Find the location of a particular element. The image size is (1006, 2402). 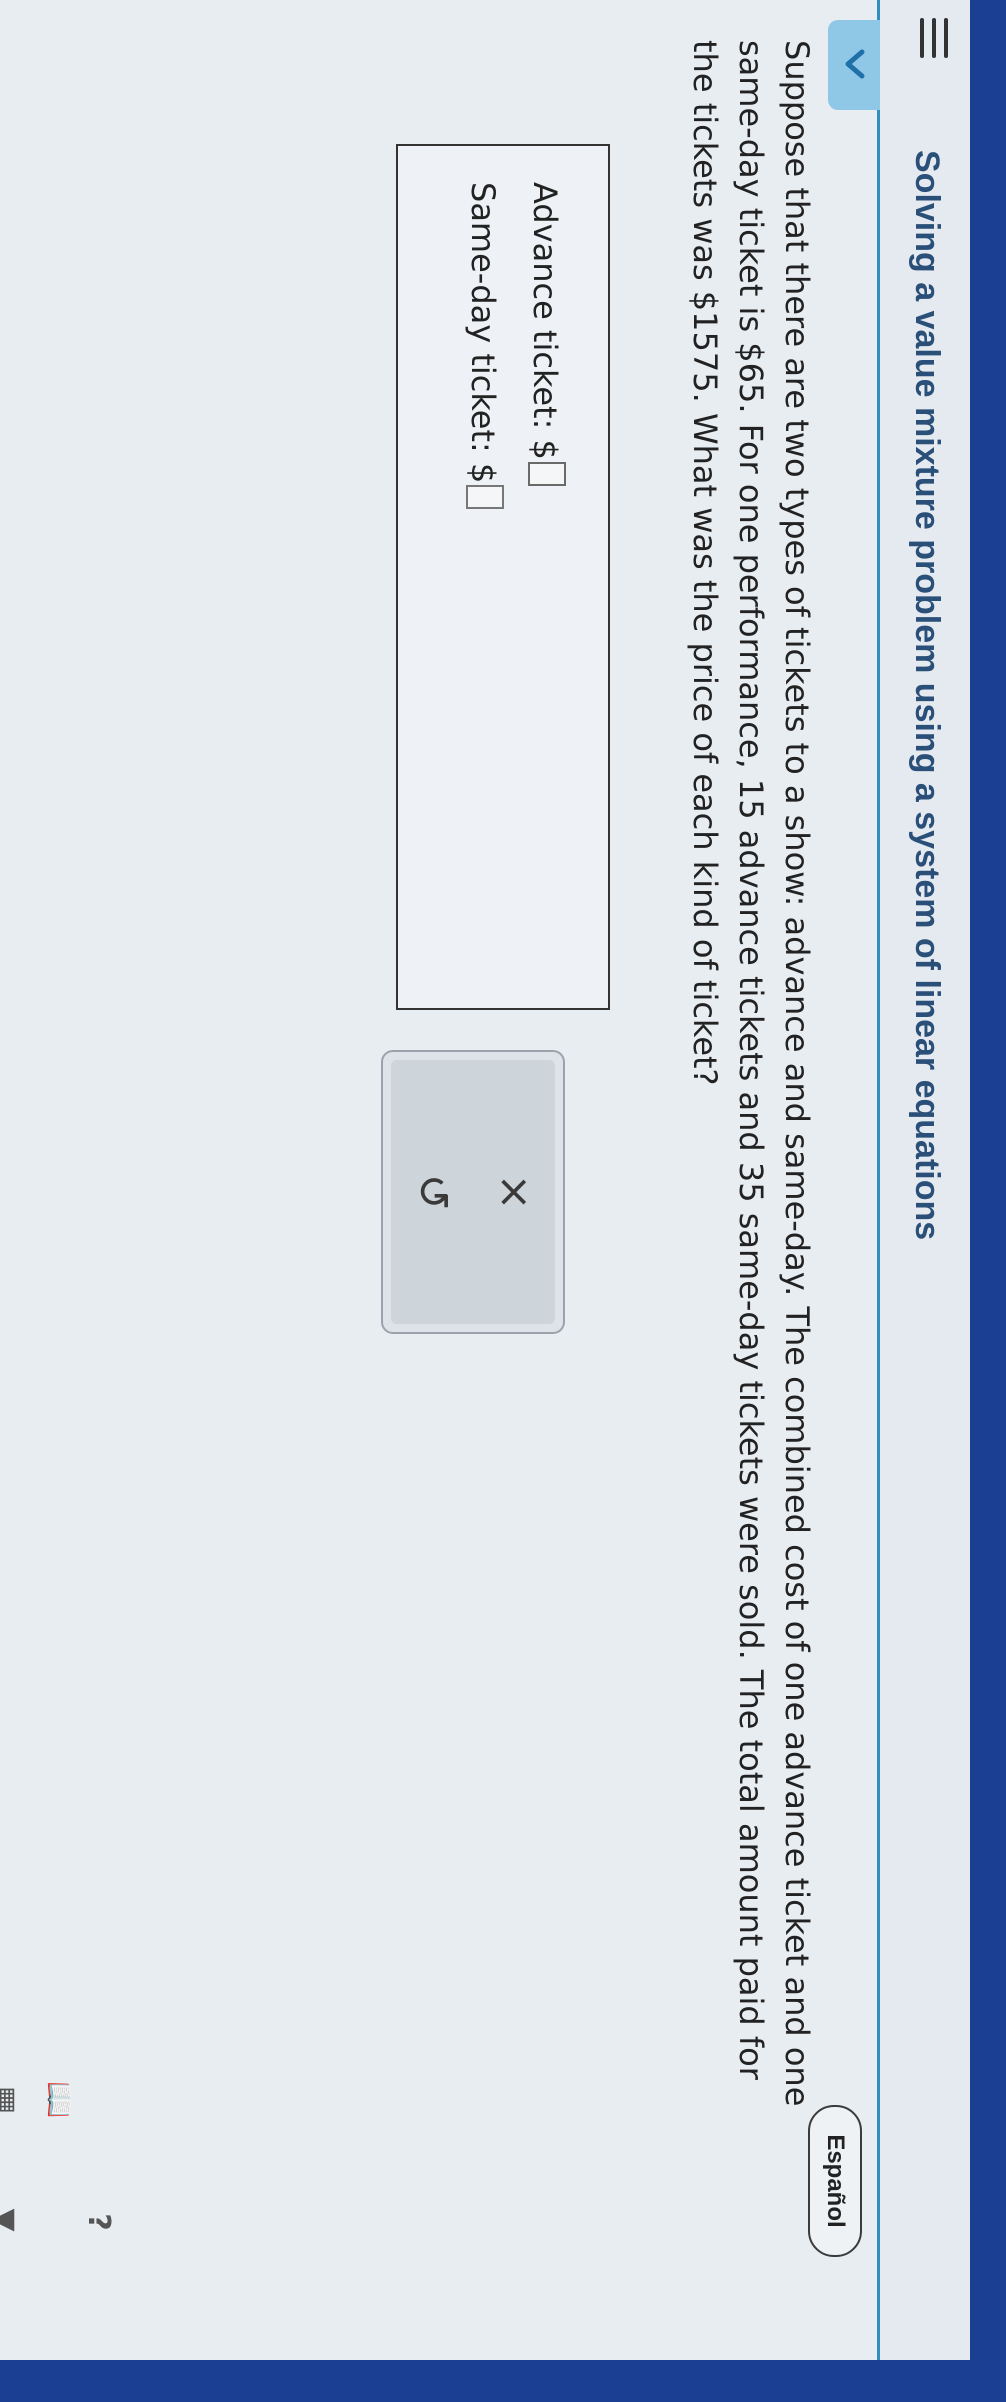

advance-ticket-row: Advance ticket: $ is located at coordinates (546, 334).